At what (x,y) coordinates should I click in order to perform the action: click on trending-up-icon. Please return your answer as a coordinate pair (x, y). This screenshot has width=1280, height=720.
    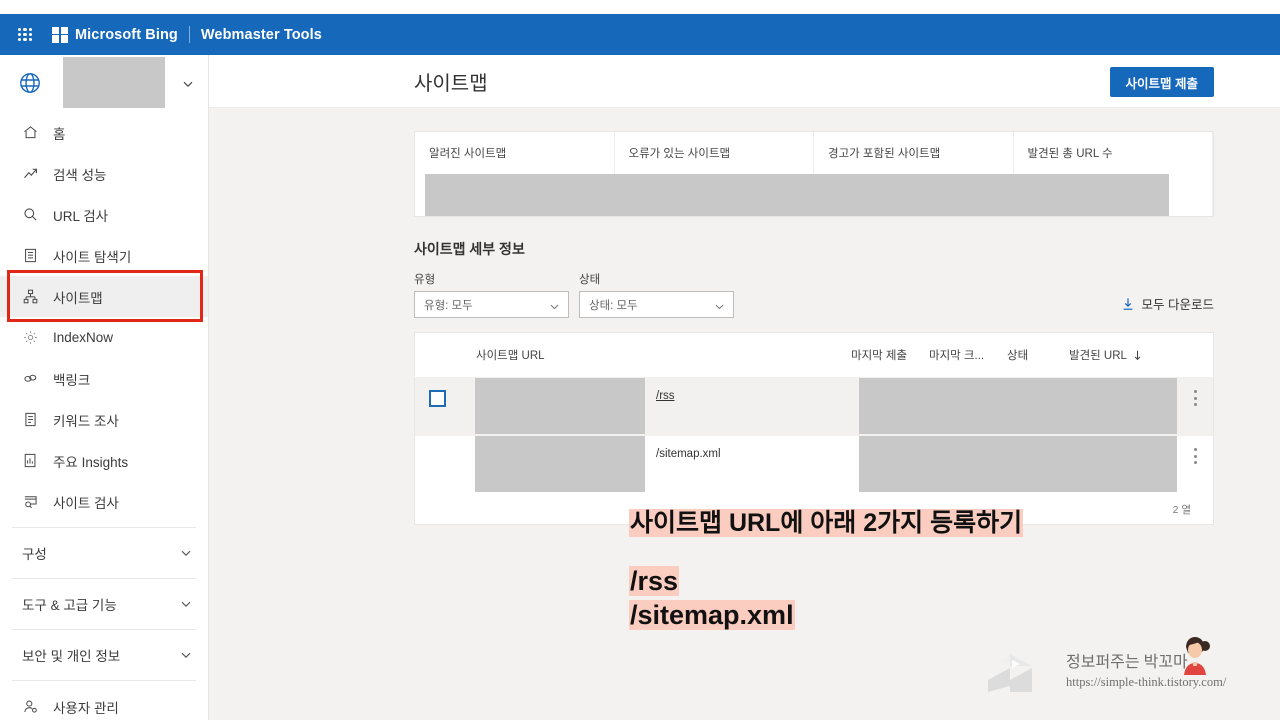
    Looking at the image, I should click on (30, 173).